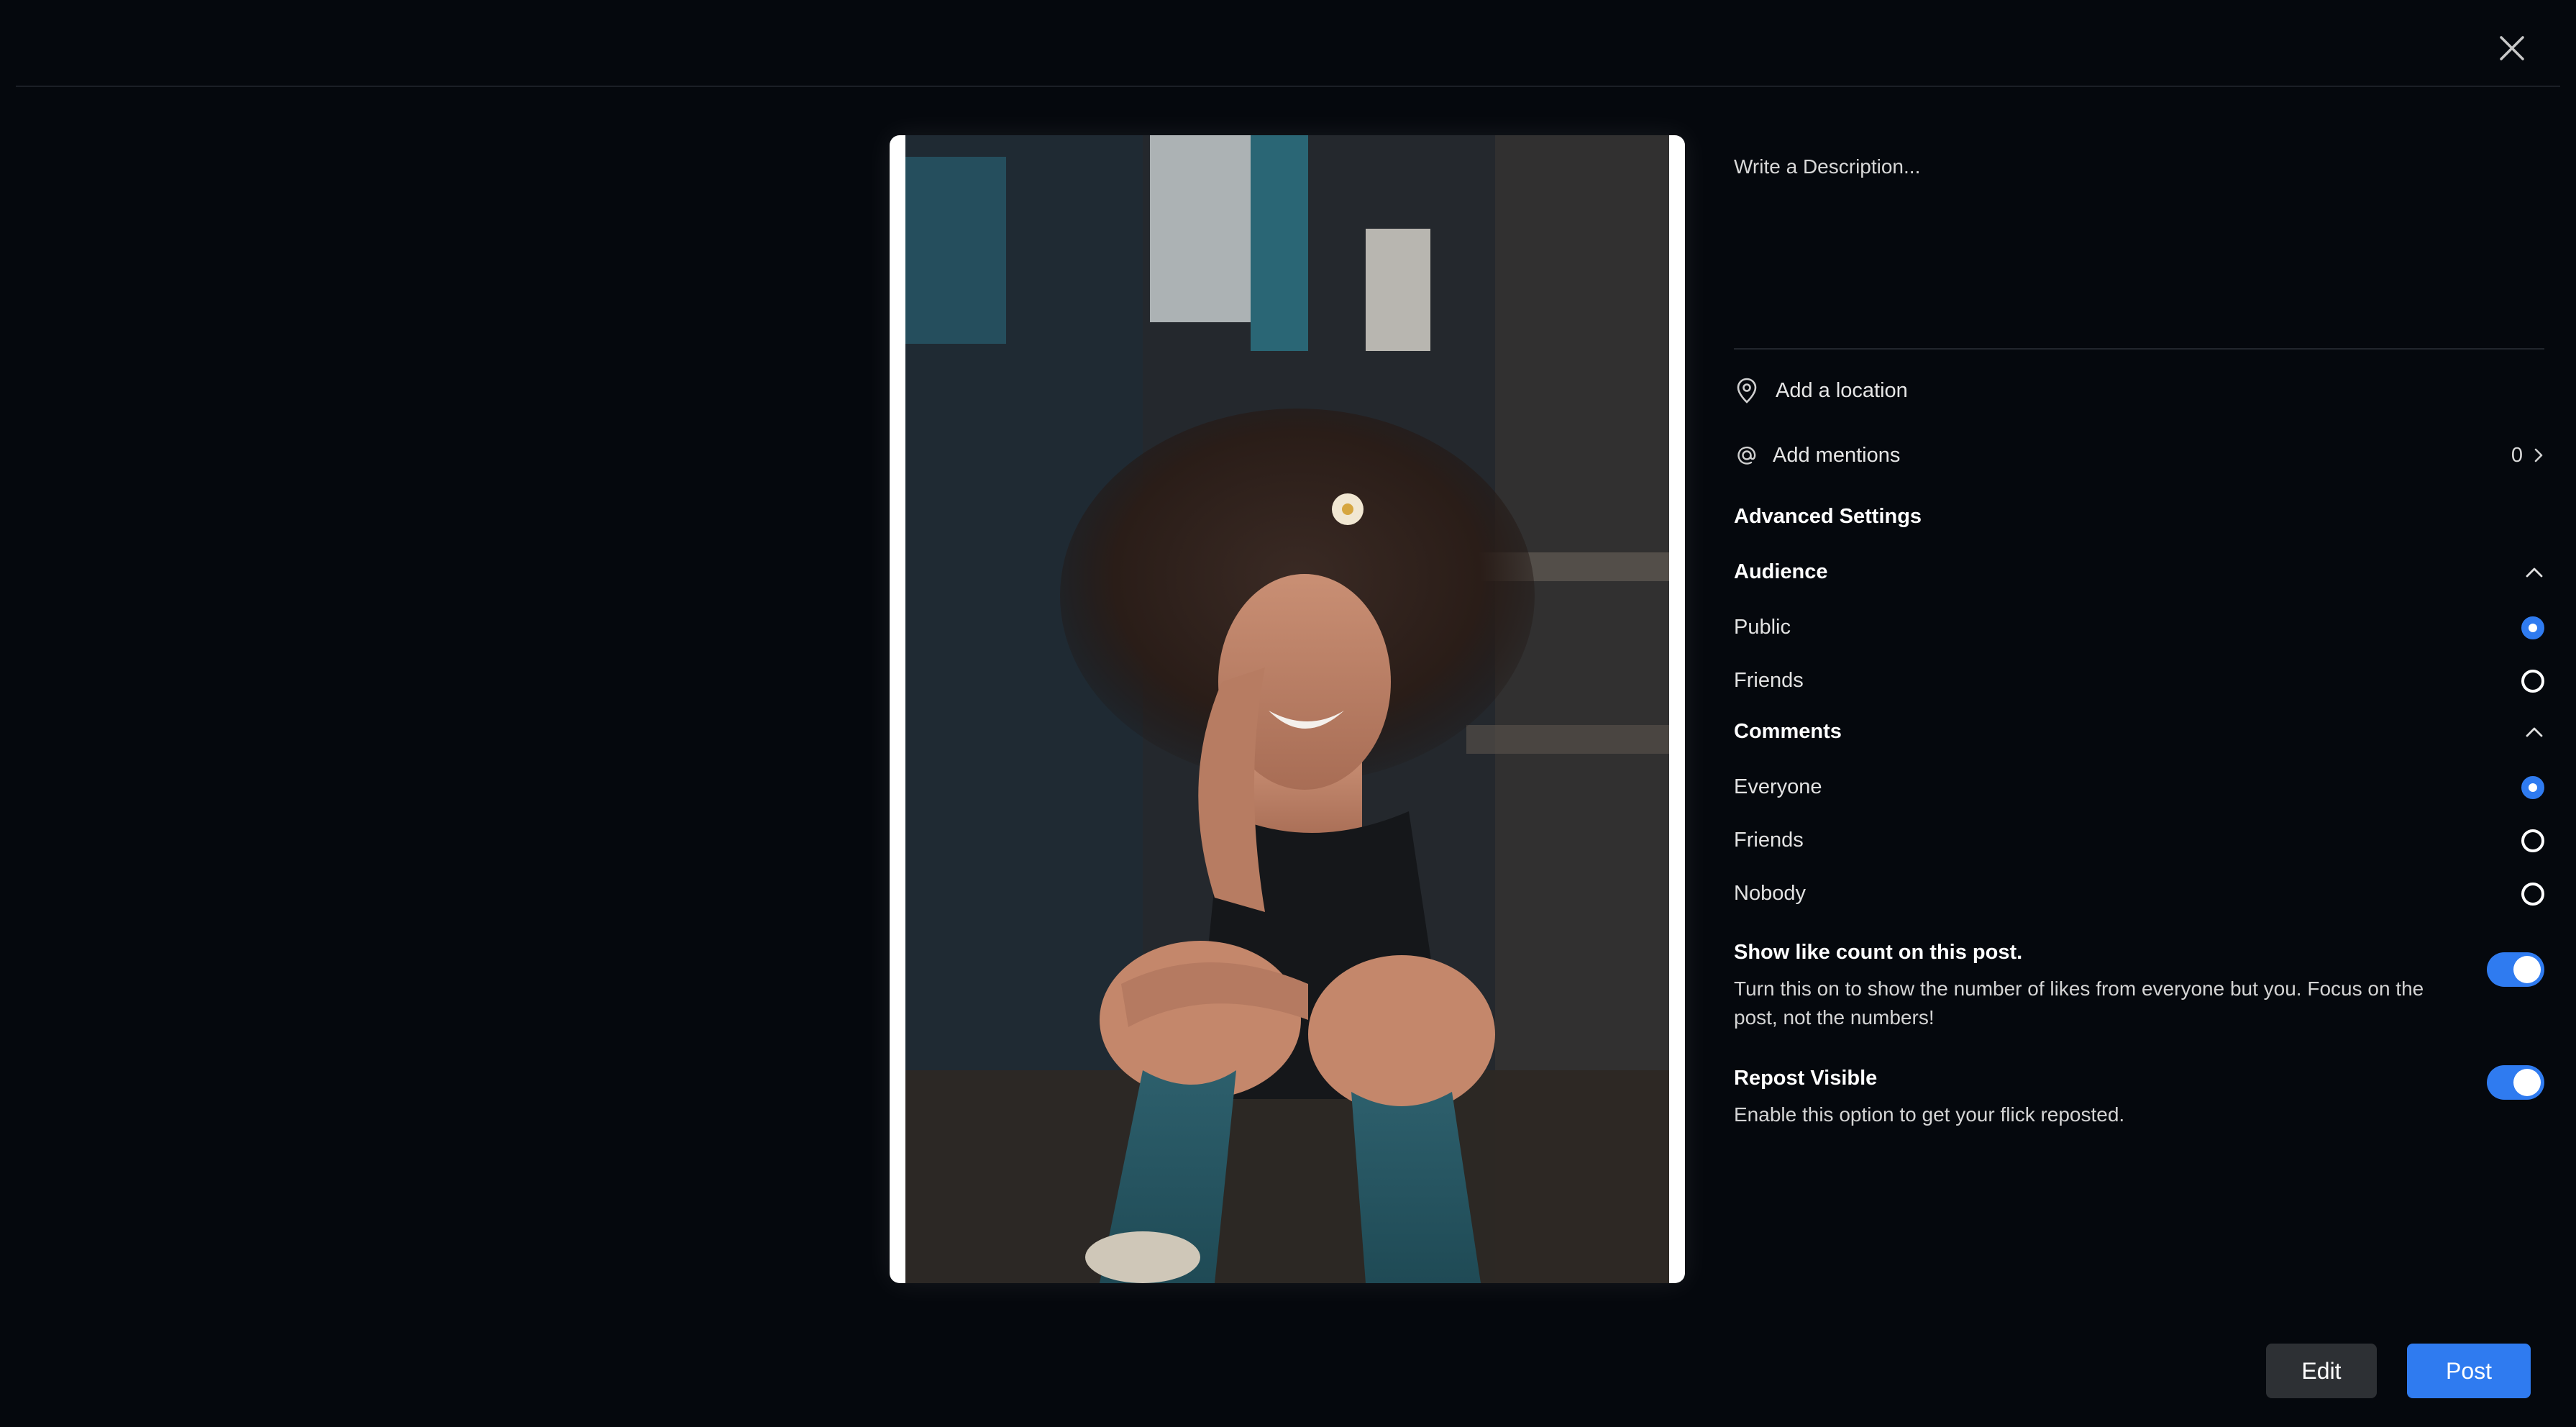 This screenshot has height=1427, width=2576. What do you see at coordinates (2139, 787) in the screenshot?
I see `comments-option-everyone: Everyone` at bounding box center [2139, 787].